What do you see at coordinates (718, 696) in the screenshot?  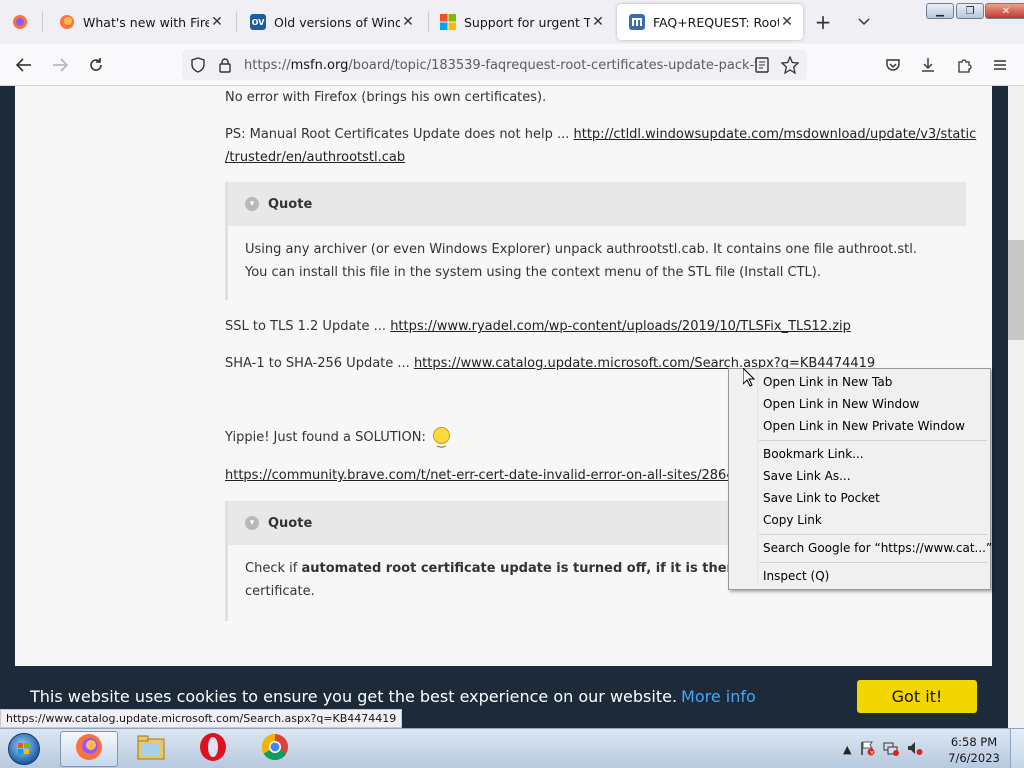 I see `more-info-link: More info` at bounding box center [718, 696].